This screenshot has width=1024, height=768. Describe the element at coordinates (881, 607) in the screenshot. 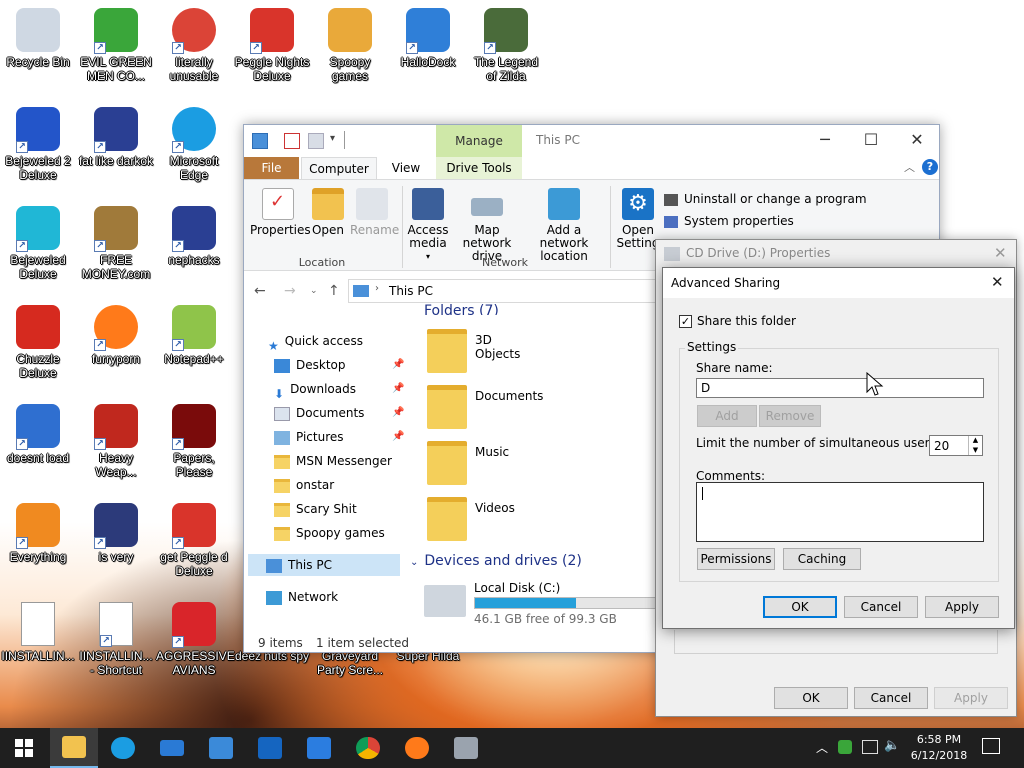

I see `cancel-button: Cancel` at that location.